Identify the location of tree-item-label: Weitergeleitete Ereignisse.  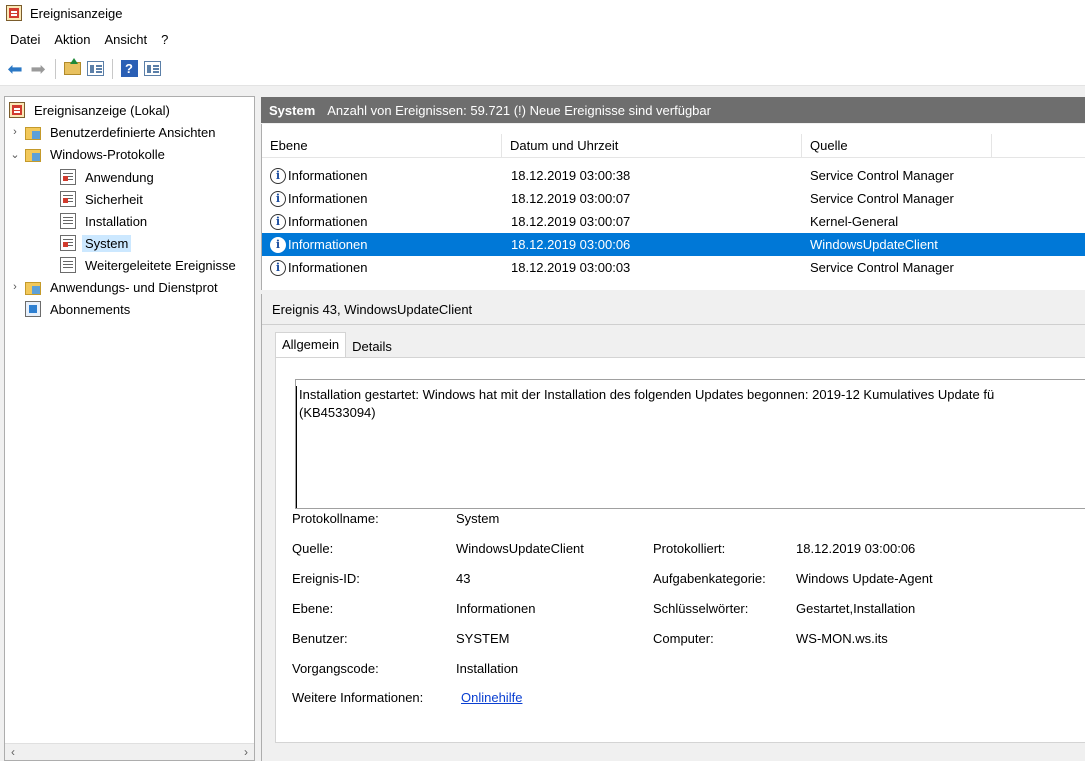
(160, 265).